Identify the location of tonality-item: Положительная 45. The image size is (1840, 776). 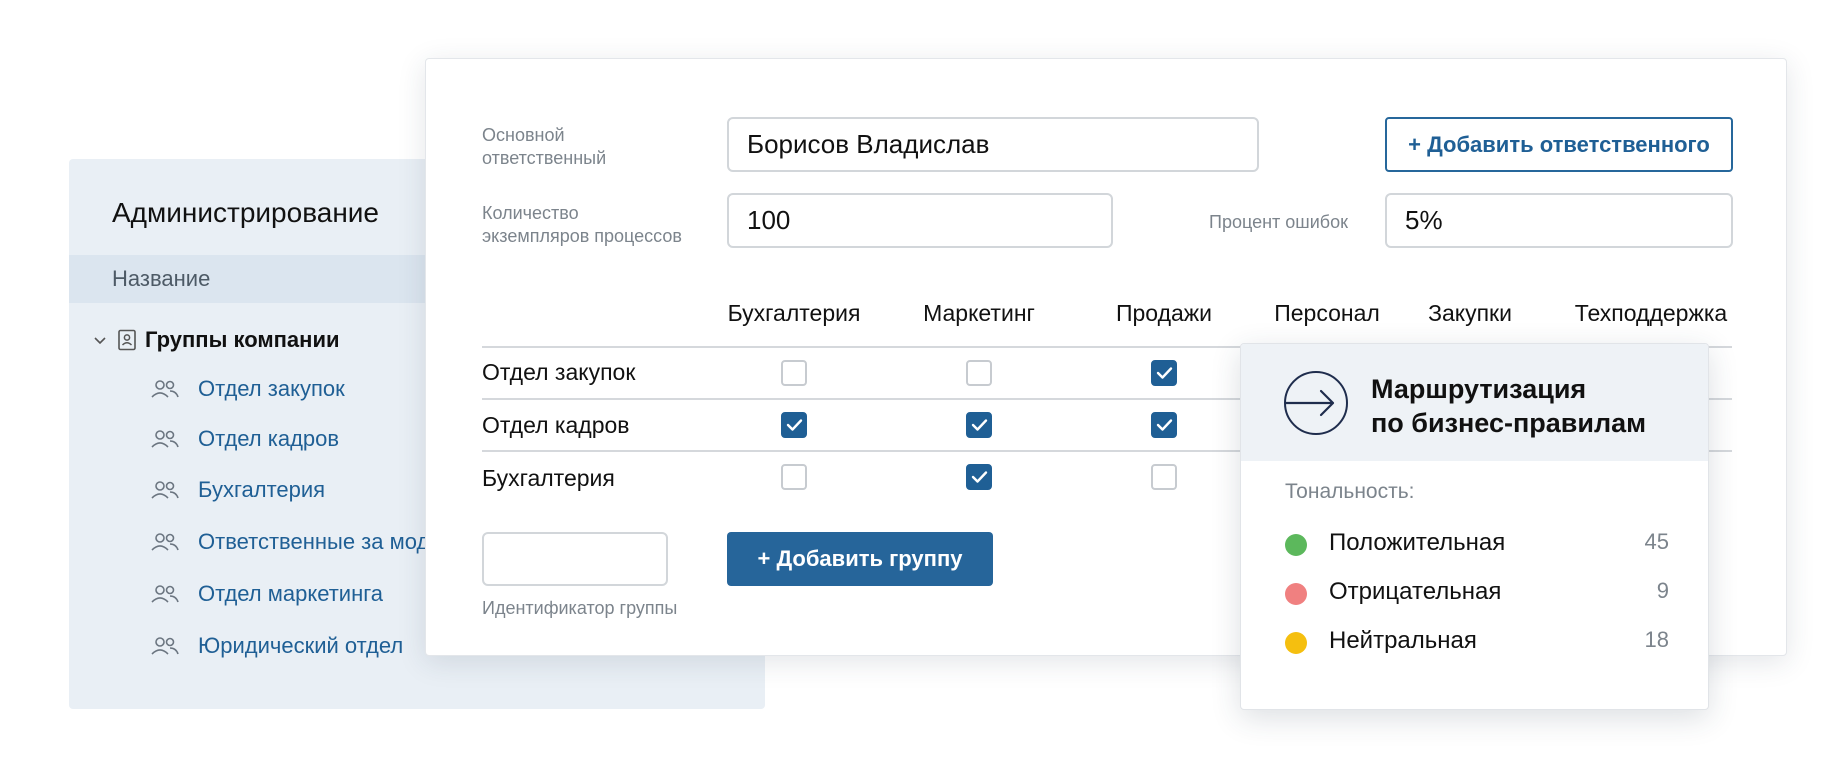
(1477, 544).